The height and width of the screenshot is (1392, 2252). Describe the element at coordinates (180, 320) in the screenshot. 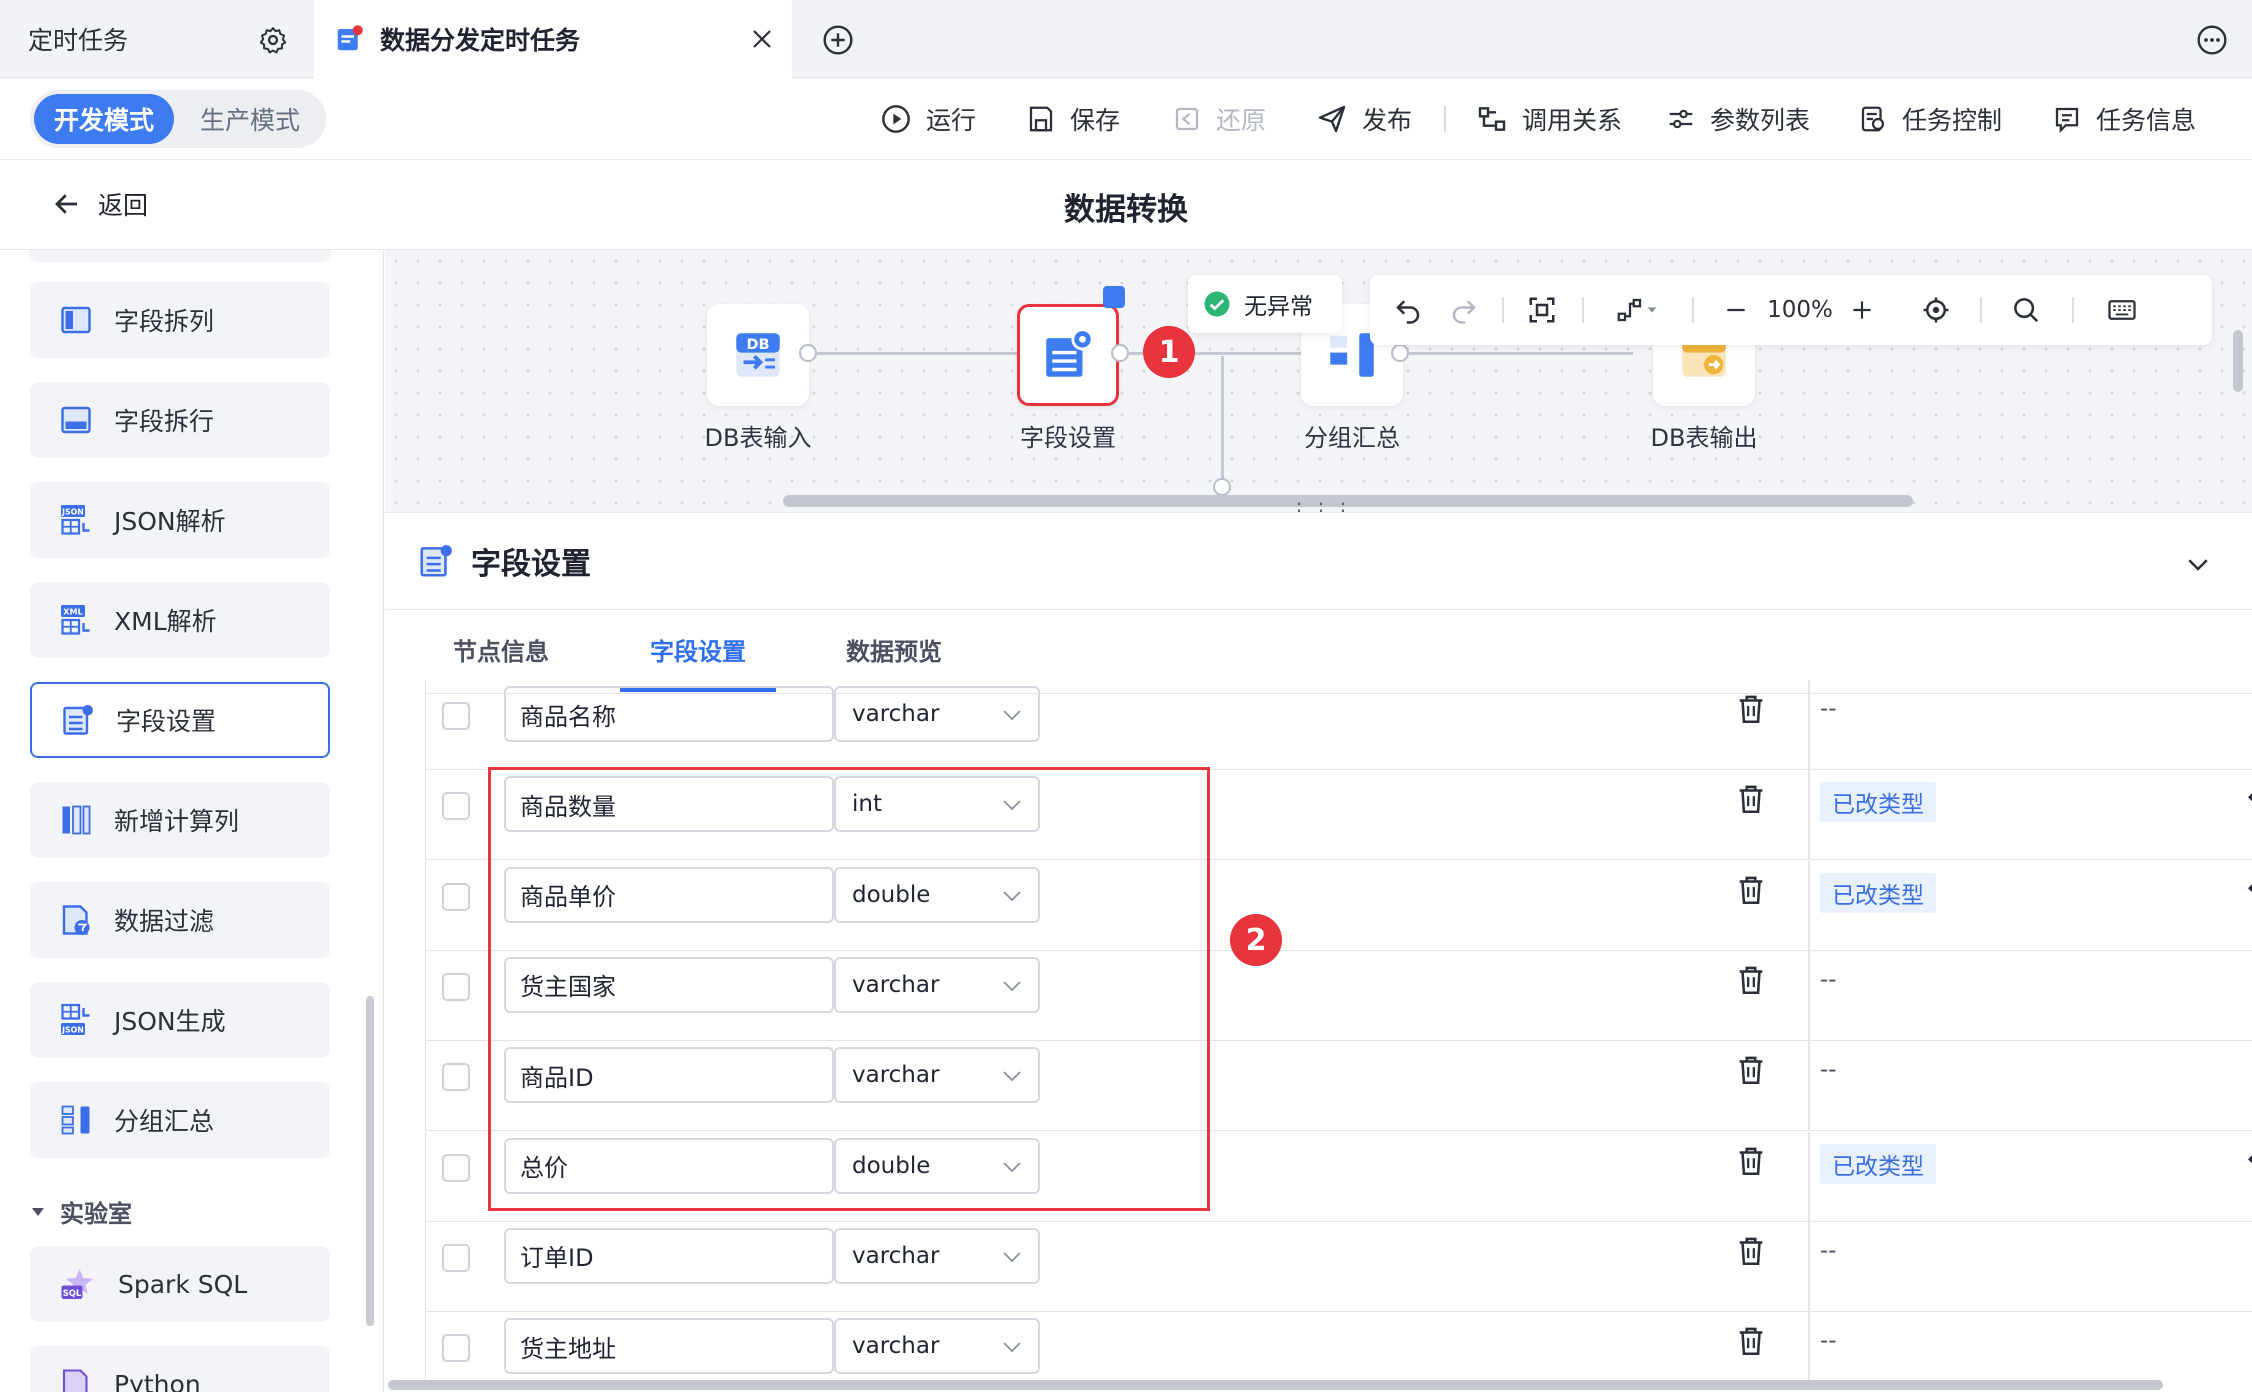

I see `sidebar-item-split-columns: 字段拆列` at that location.